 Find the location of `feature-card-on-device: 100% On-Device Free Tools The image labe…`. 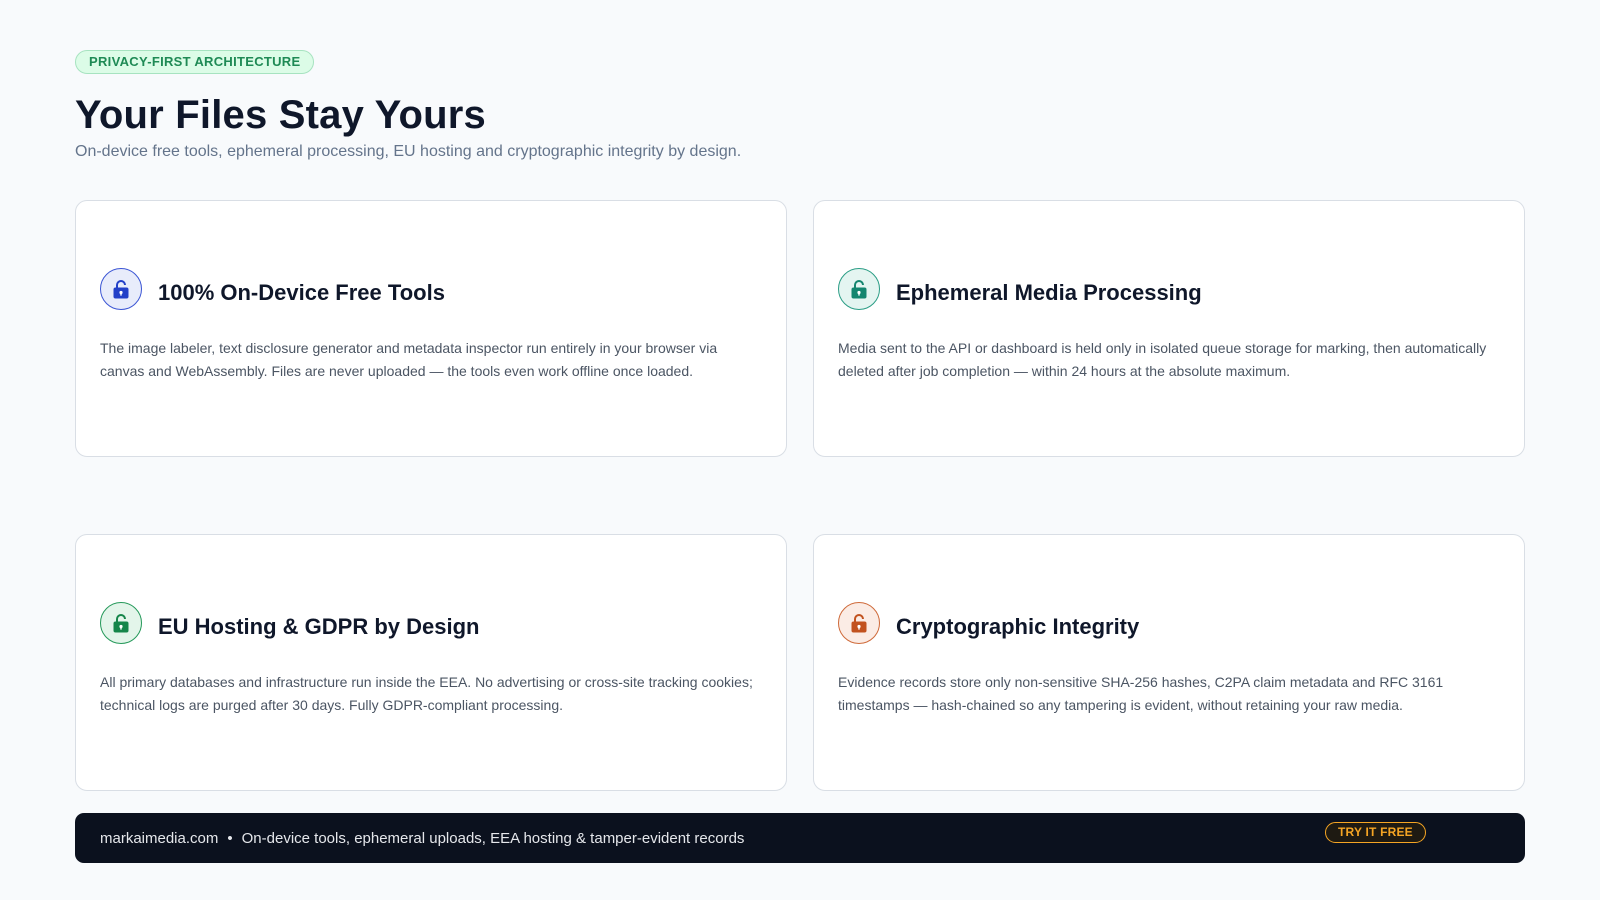

feature-card-on-device: 100% On-Device Free Tools The image labe… is located at coordinates (431, 328).